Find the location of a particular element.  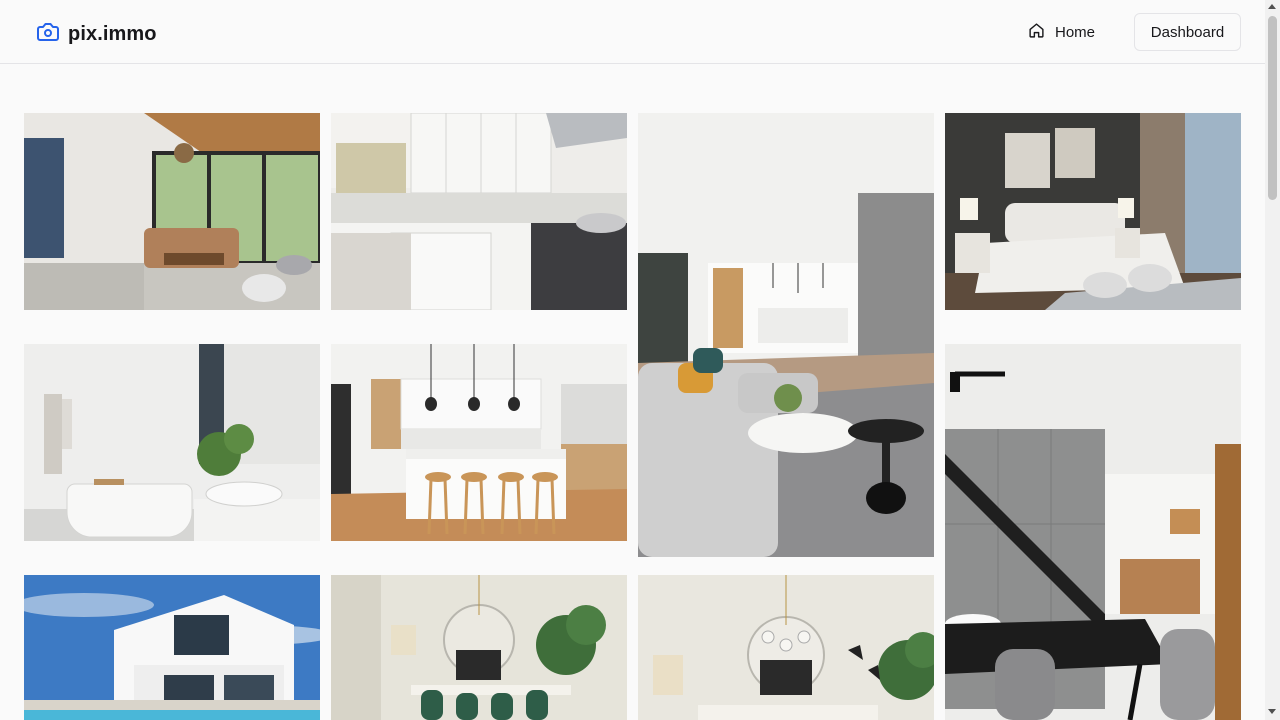

gallery-photo-staircase is located at coordinates (1093, 532).